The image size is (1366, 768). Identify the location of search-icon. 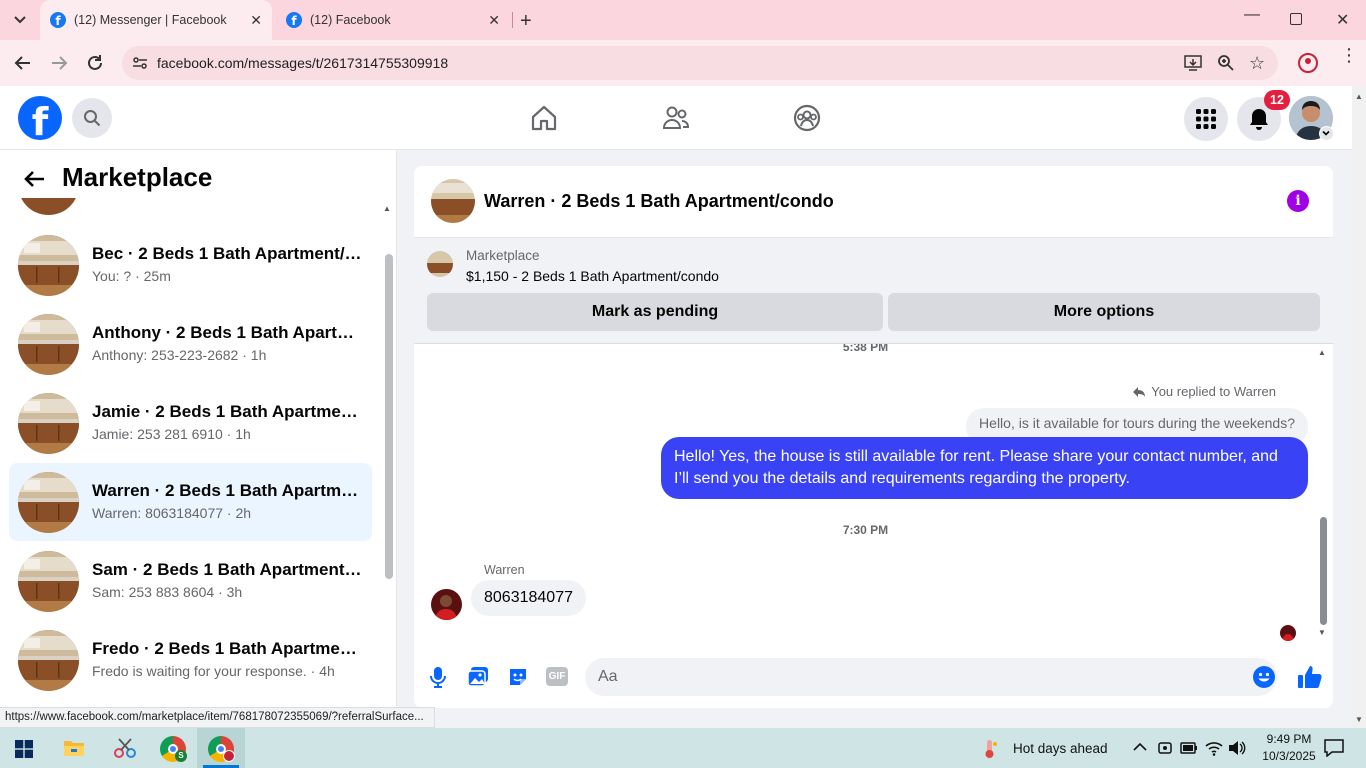
(92, 118).